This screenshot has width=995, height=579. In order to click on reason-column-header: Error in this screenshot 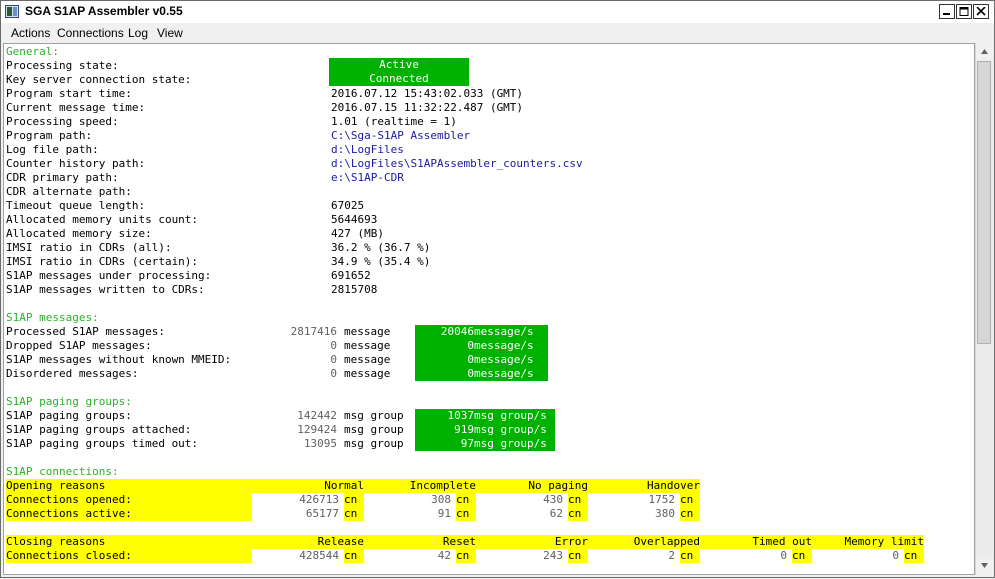, I will do `click(532, 542)`.